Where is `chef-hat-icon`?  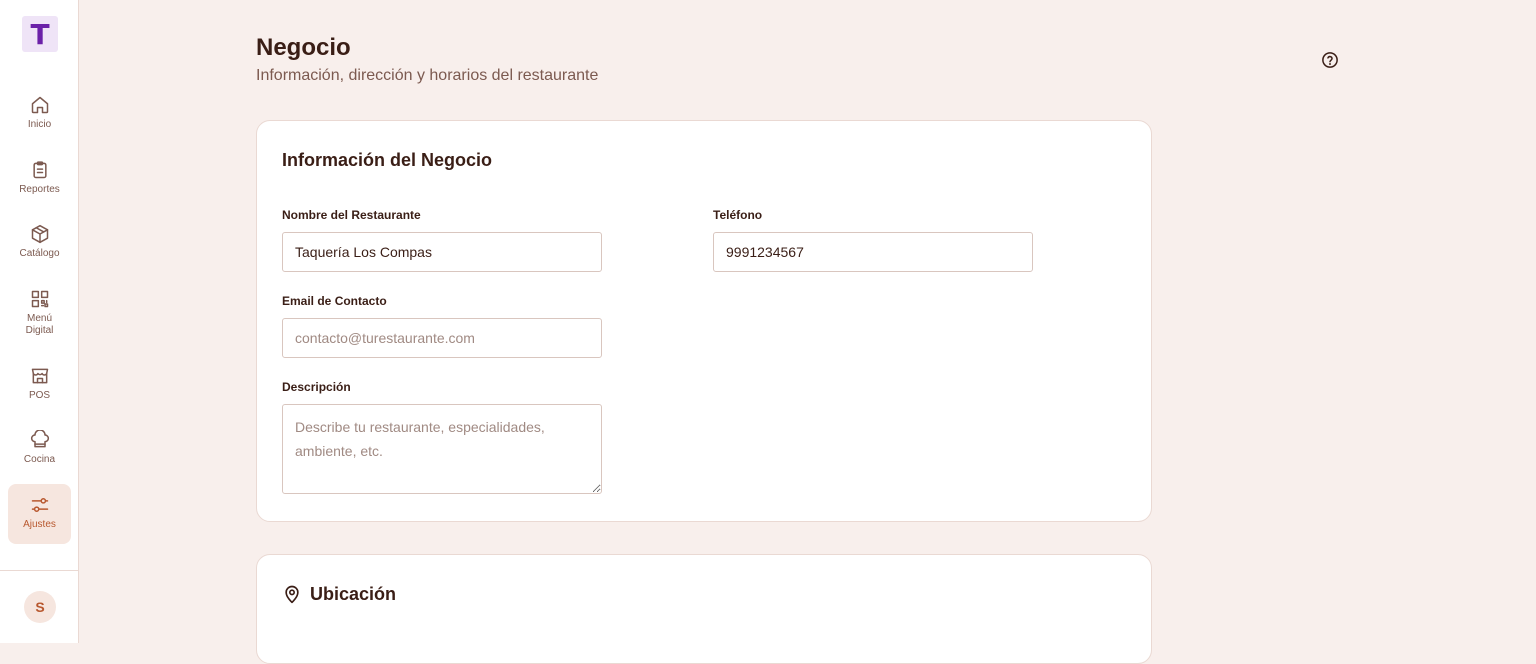 chef-hat-icon is located at coordinates (39, 439).